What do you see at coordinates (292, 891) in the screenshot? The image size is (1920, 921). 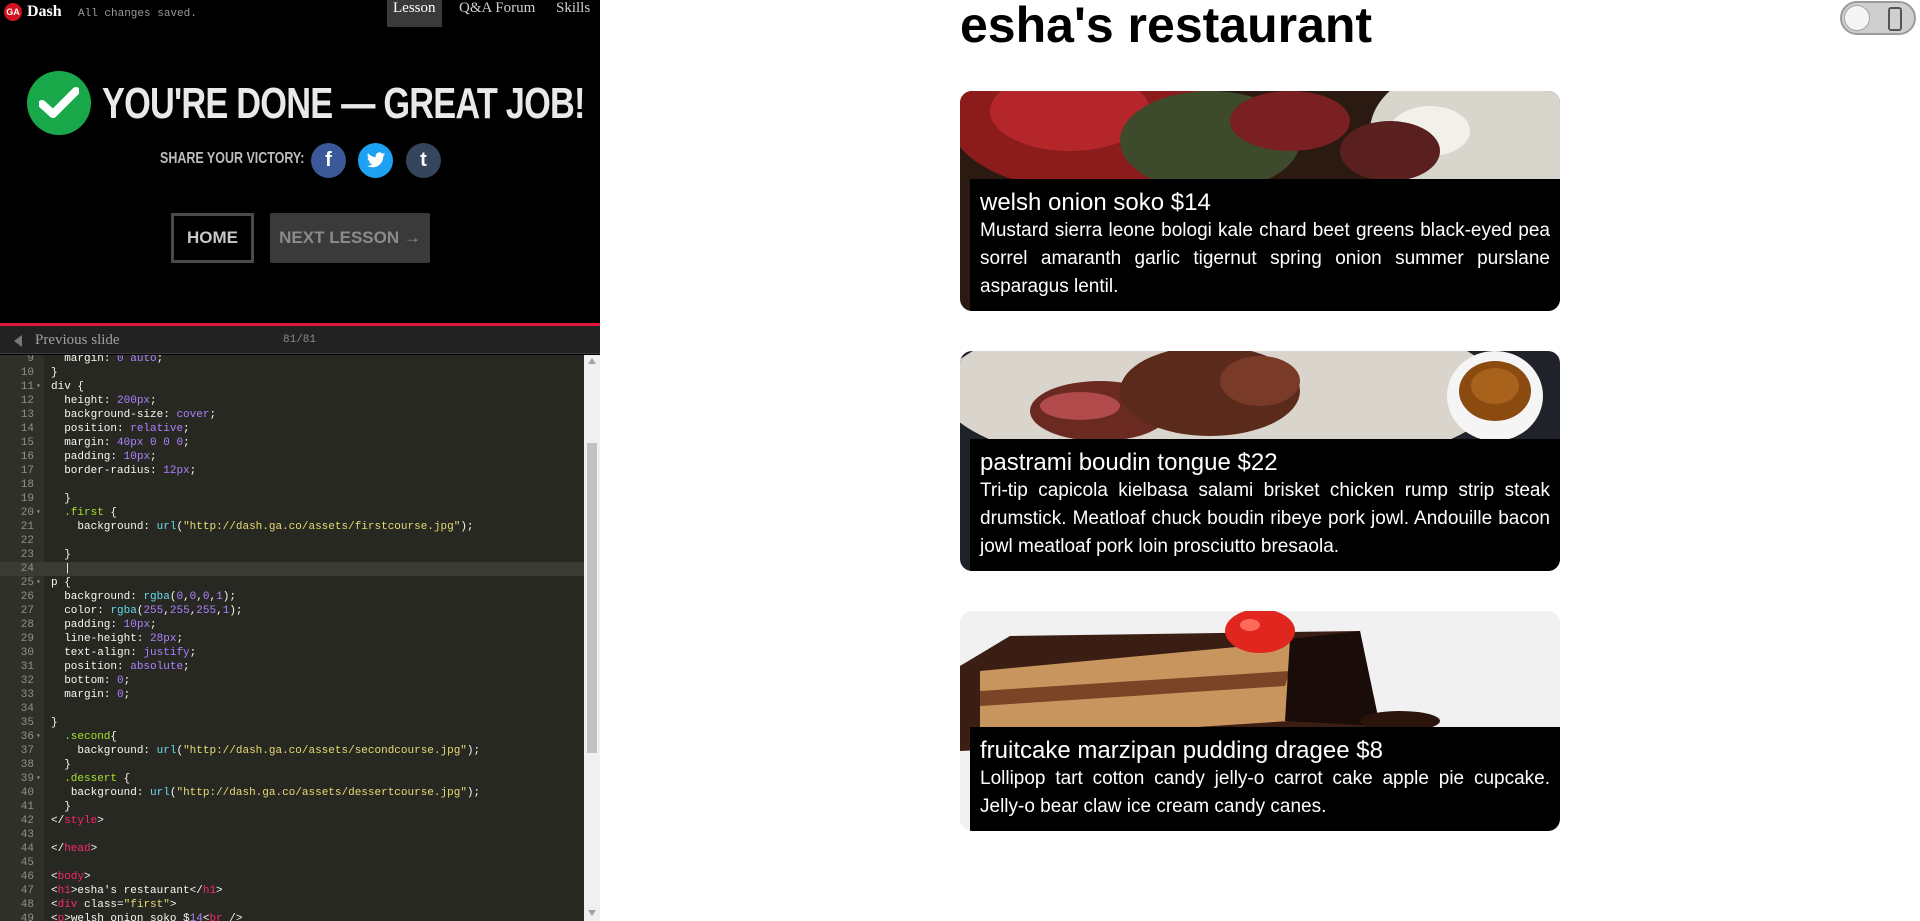 I see `code-line: 47 <h1>esha's restaurant</h1>` at bounding box center [292, 891].